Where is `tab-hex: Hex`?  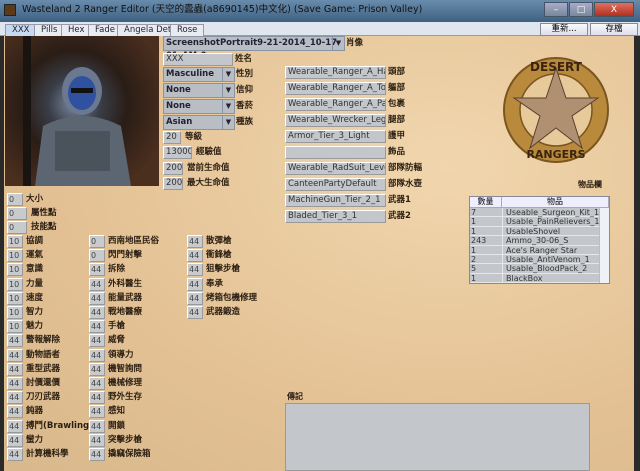
tab-hex: Hex is located at coordinates (76, 30).